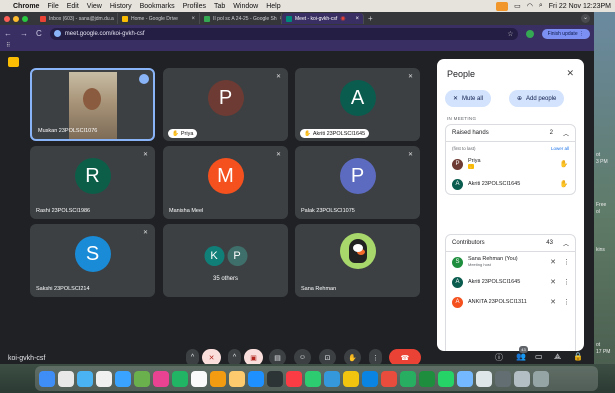  Describe the element at coordinates (502, 6) in the screenshot. I see `screen-share-icon` at that location.